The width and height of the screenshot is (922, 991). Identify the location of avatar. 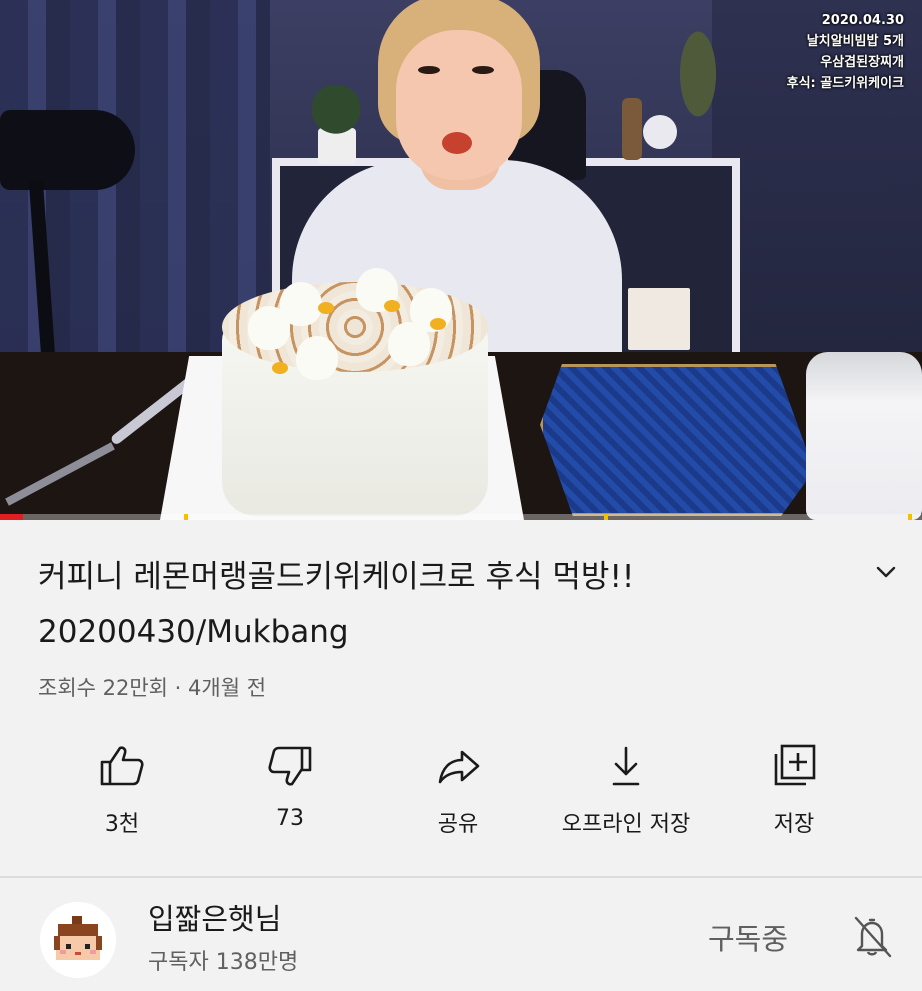
(78, 940).